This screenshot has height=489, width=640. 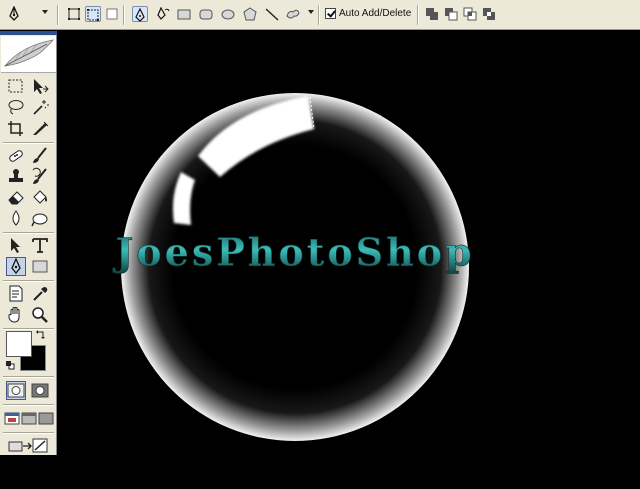 What do you see at coordinates (16, 197) in the screenshot?
I see `eraser-tool-icon` at bounding box center [16, 197].